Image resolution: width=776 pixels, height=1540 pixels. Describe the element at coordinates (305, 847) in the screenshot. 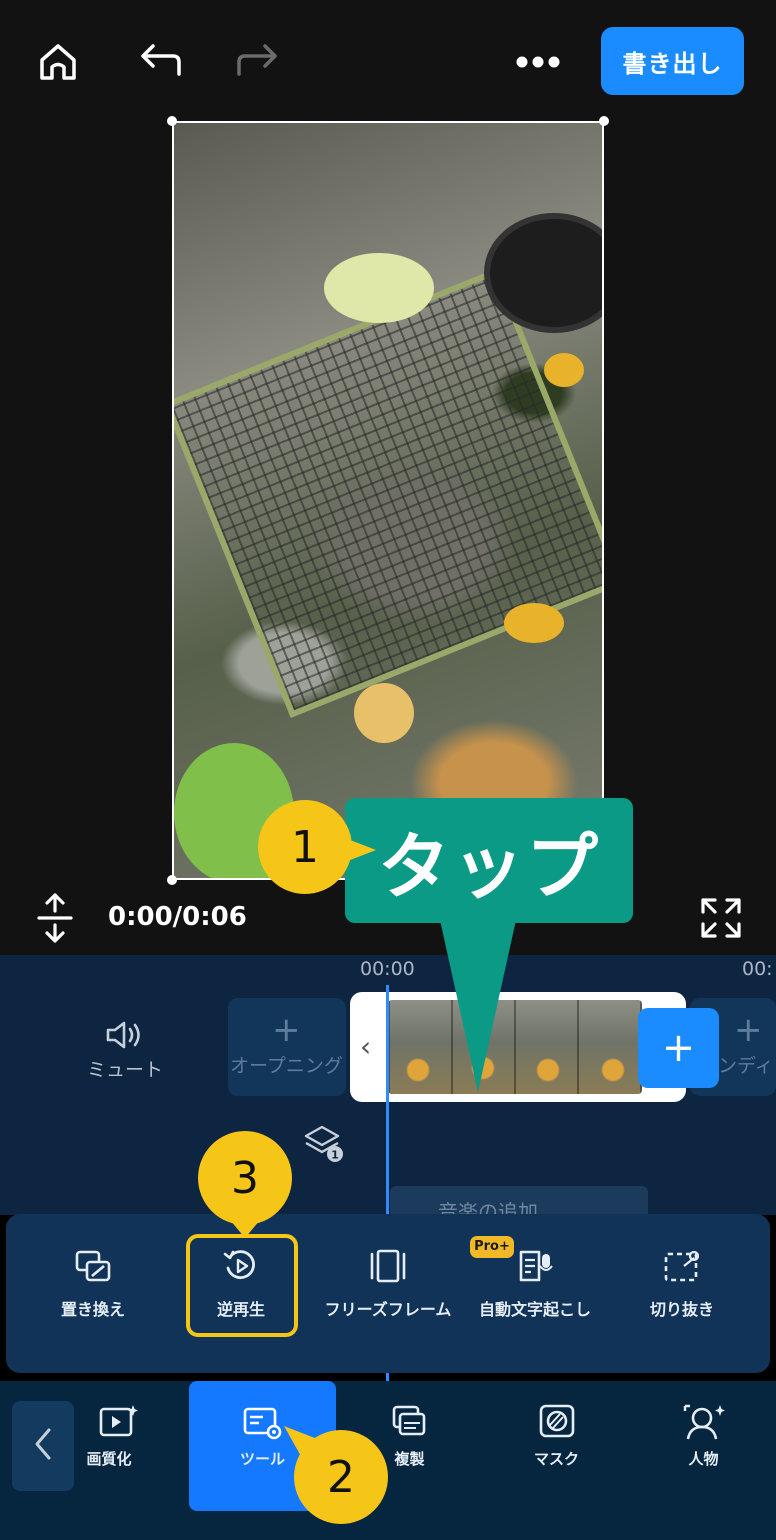

I see `step-1-marker: 1` at that location.